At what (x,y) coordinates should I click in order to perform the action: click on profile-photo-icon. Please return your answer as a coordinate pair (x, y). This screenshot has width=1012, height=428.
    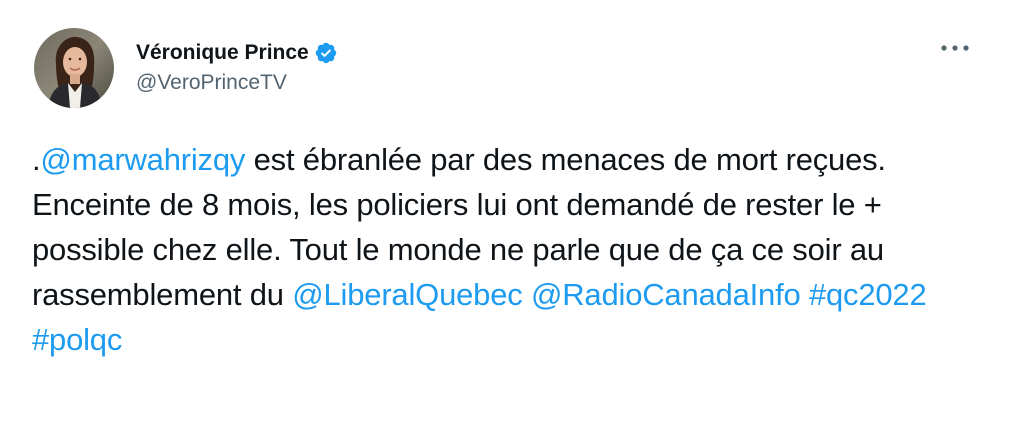
    Looking at the image, I should click on (74, 68).